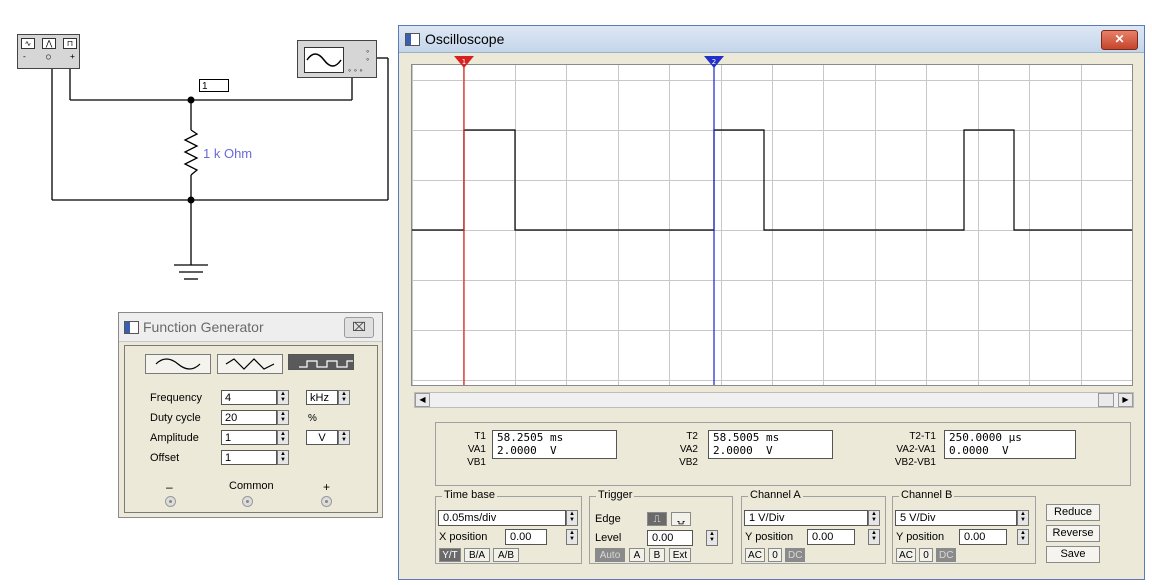 Image resolution: width=1152 pixels, height=585 pixels. What do you see at coordinates (359, 327) in the screenshot?
I see `close-button: ⌧` at bounding box center [359, 327].